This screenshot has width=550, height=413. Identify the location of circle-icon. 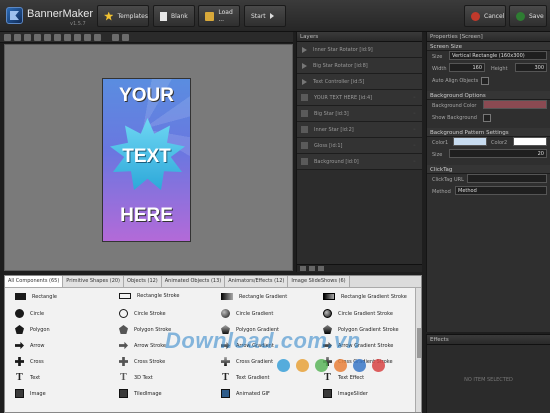
(19, 313).